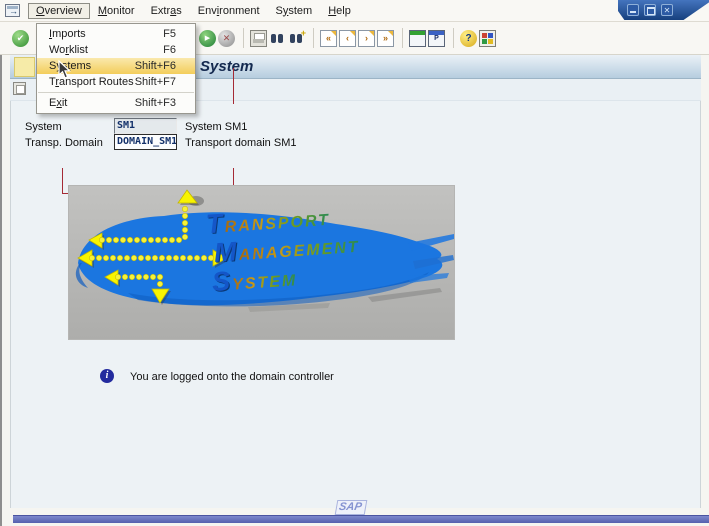 The height and width of the screenshot is (526, 709). I want to click on minimize-icon, so click(633, 10).